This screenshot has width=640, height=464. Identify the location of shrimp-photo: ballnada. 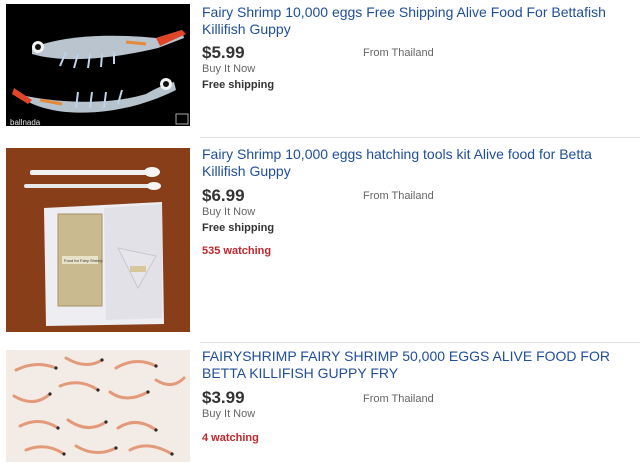
(98, 65).